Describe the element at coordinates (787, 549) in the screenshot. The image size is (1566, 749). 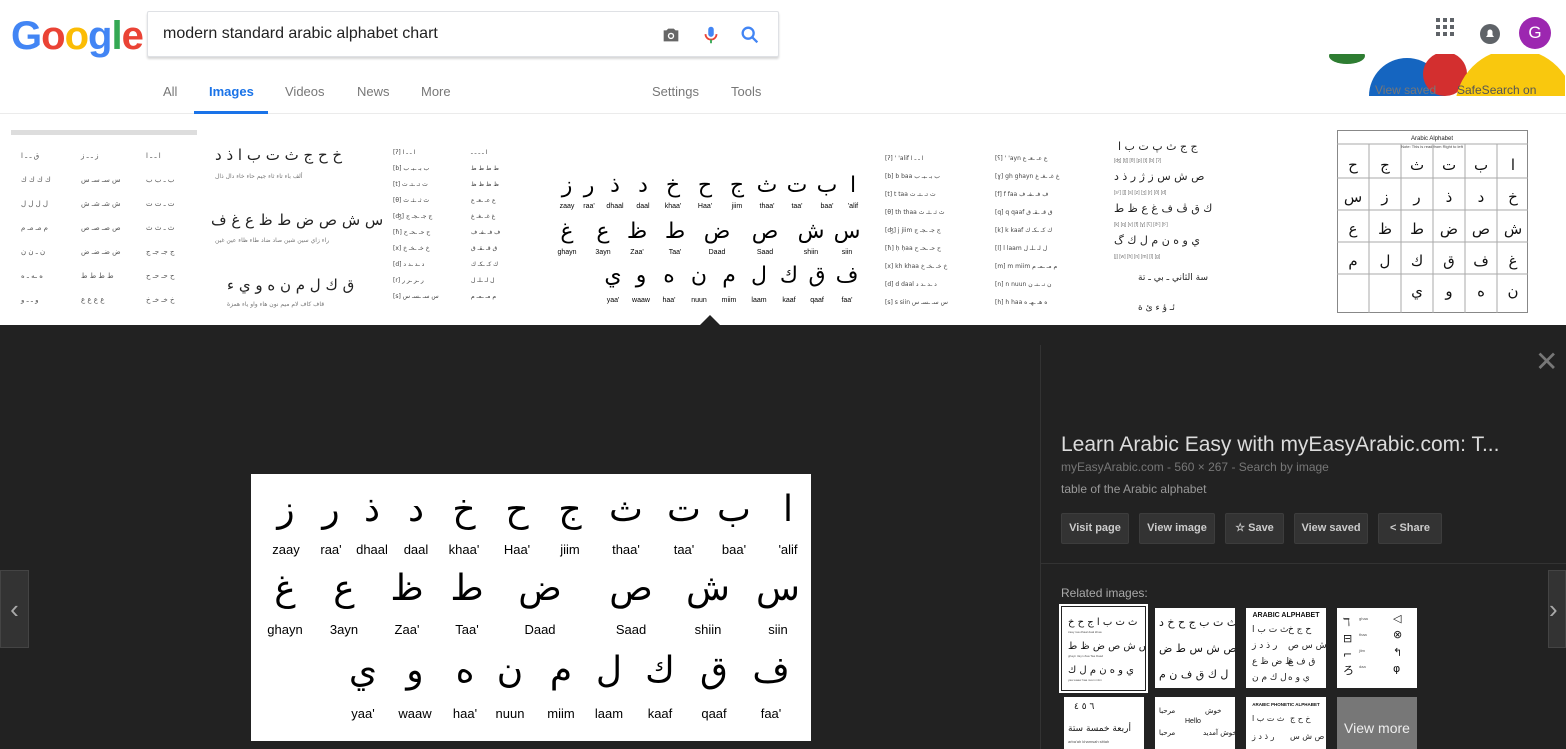
I see `letter-name: 'alif` at that location.